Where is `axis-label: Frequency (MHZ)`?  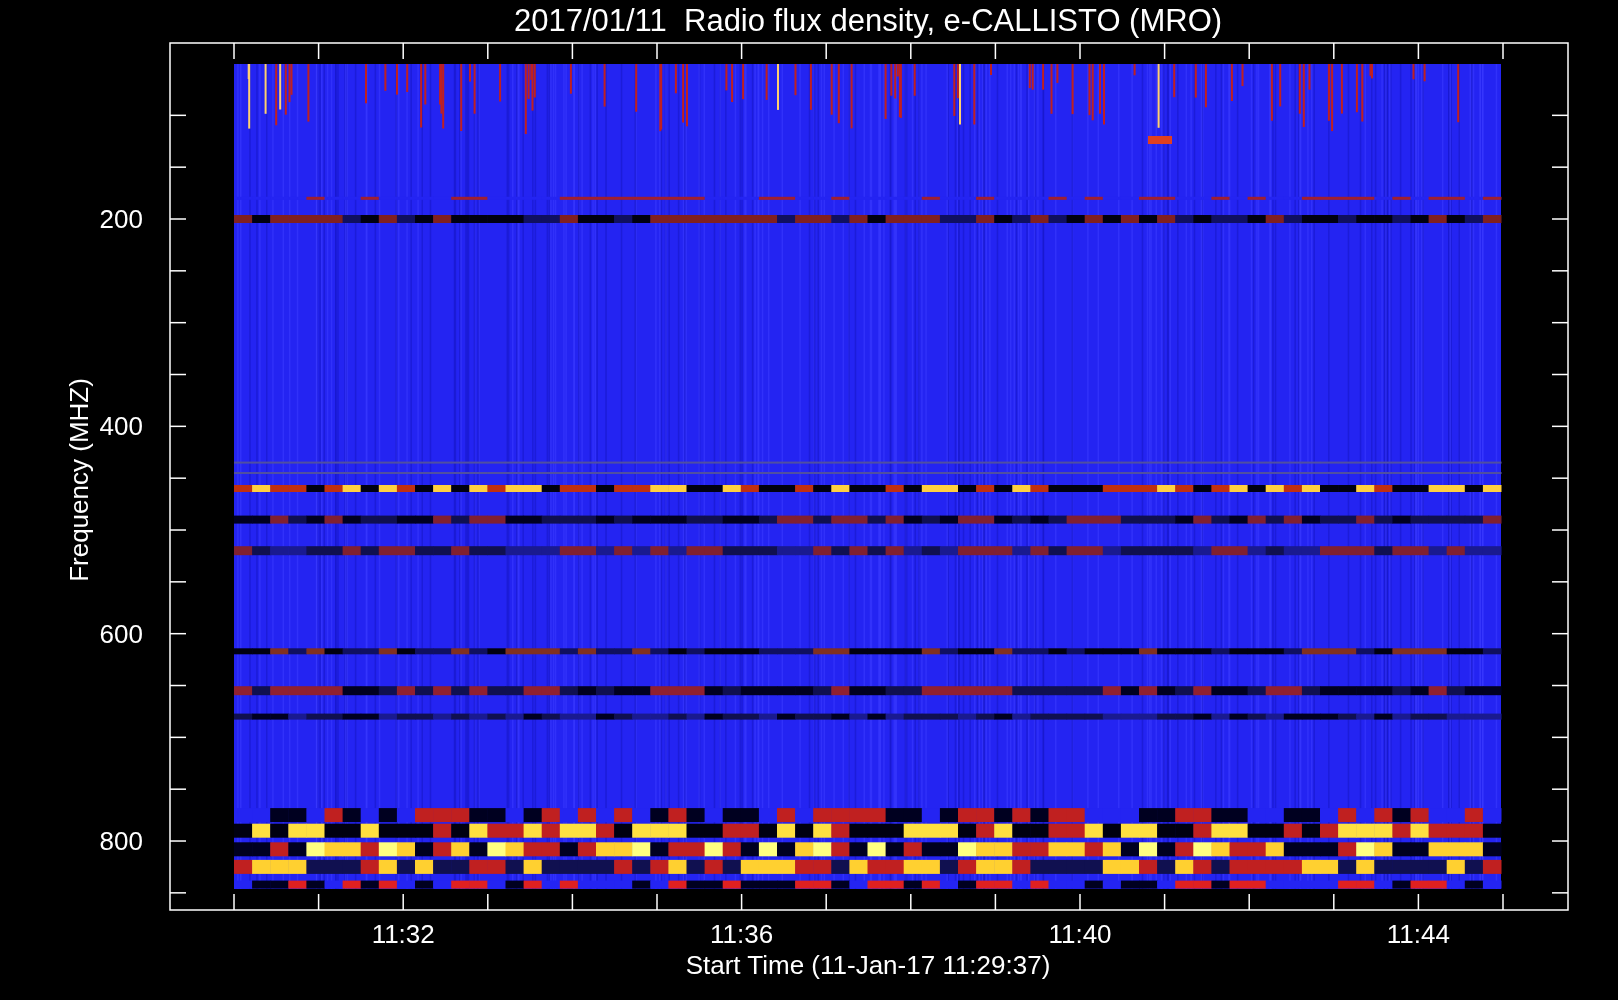
axis-label: Frequency (MHZ) is located at coordinates (79, 480).